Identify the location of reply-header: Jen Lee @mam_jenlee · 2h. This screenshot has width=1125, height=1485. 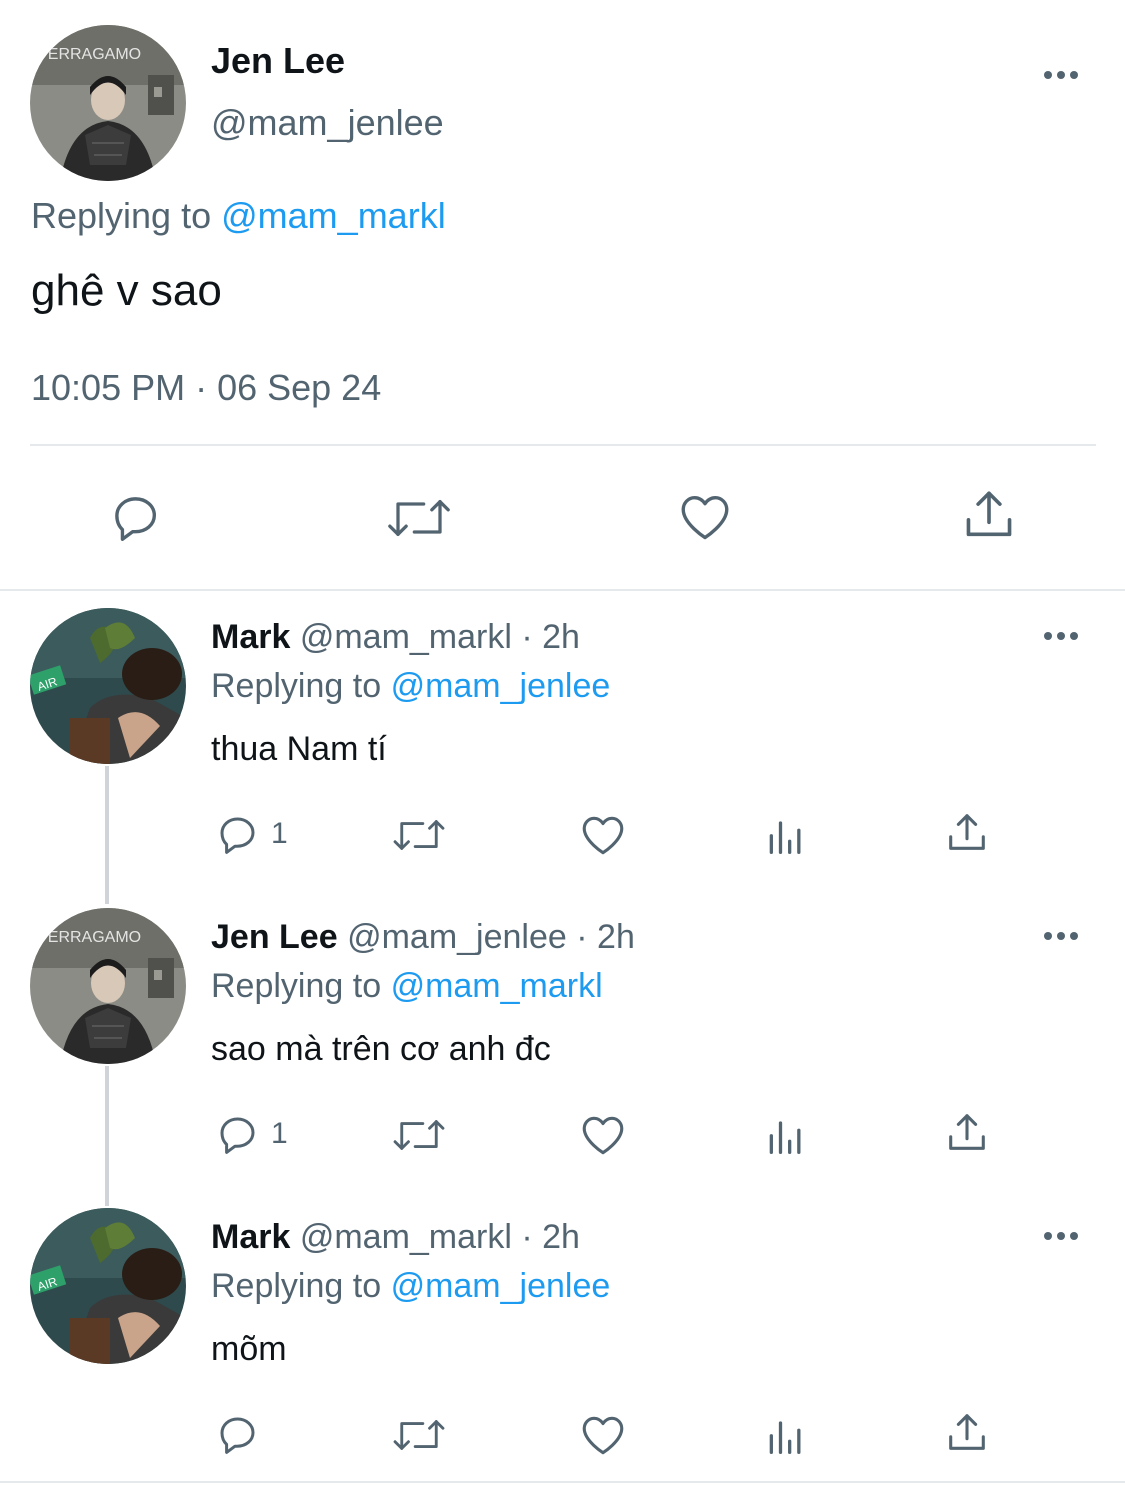
(423, 937).